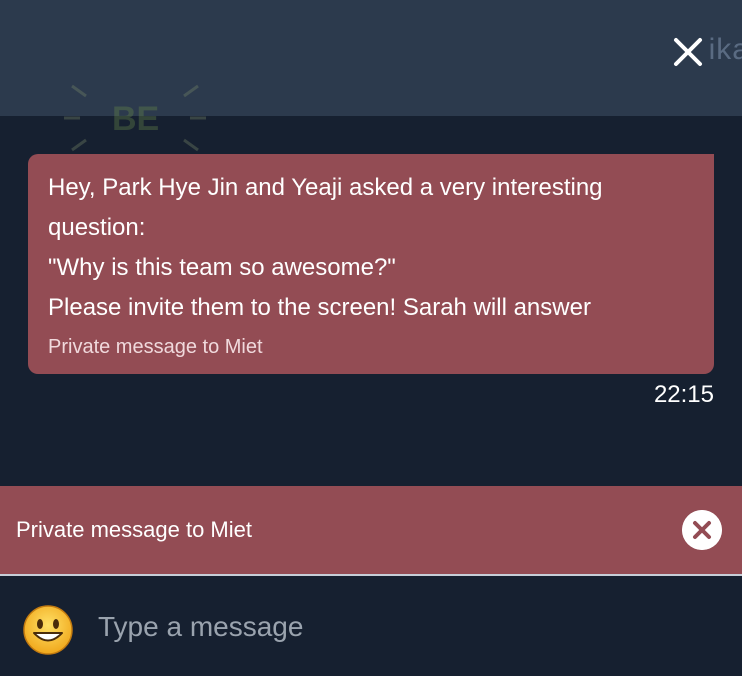 The height and width of the screenshot is (676, 742). I want to click on logo-watermark-icon: BE, so click(135, 126).